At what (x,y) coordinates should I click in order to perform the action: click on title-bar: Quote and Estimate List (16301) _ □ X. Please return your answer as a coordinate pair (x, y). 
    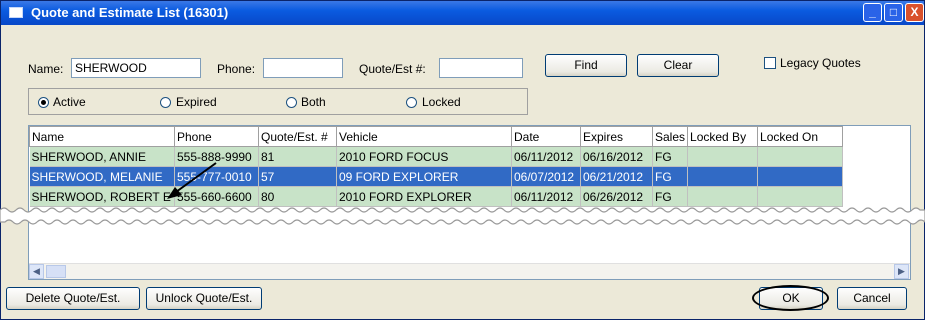
    Looking at the image, I should click on (462, 13).